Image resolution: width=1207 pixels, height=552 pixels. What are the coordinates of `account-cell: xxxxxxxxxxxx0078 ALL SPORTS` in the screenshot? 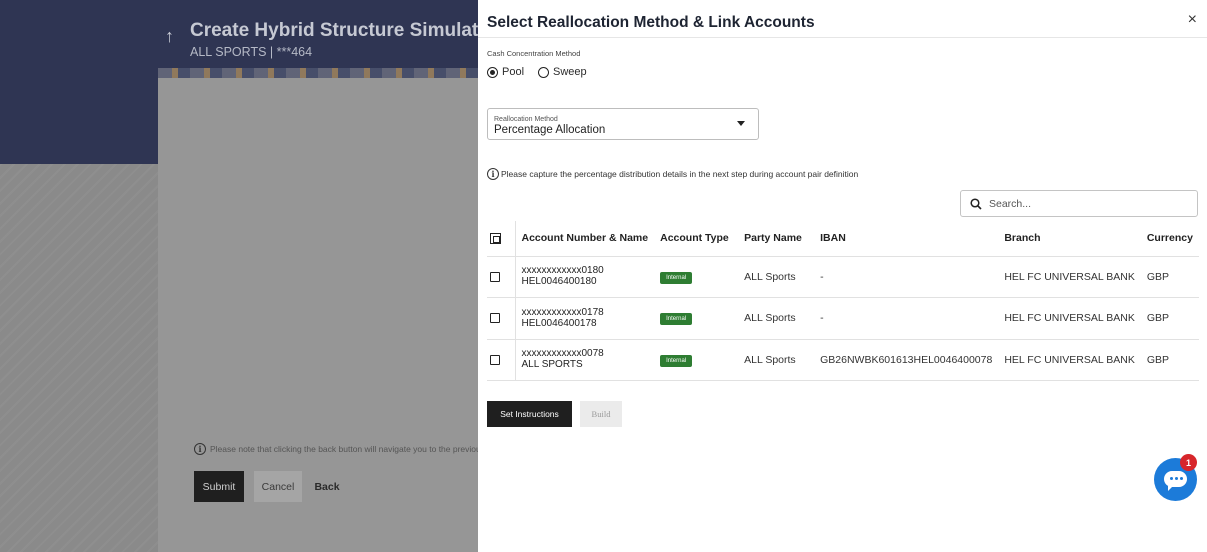 It's located at (585, 360).